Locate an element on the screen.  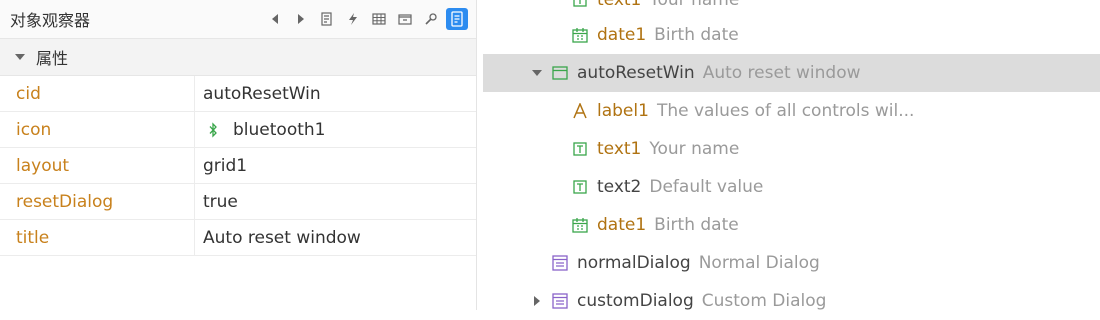
tree-node-autoresetwin: autoResetWin Auto reset window is located at coordinates (791, 73).